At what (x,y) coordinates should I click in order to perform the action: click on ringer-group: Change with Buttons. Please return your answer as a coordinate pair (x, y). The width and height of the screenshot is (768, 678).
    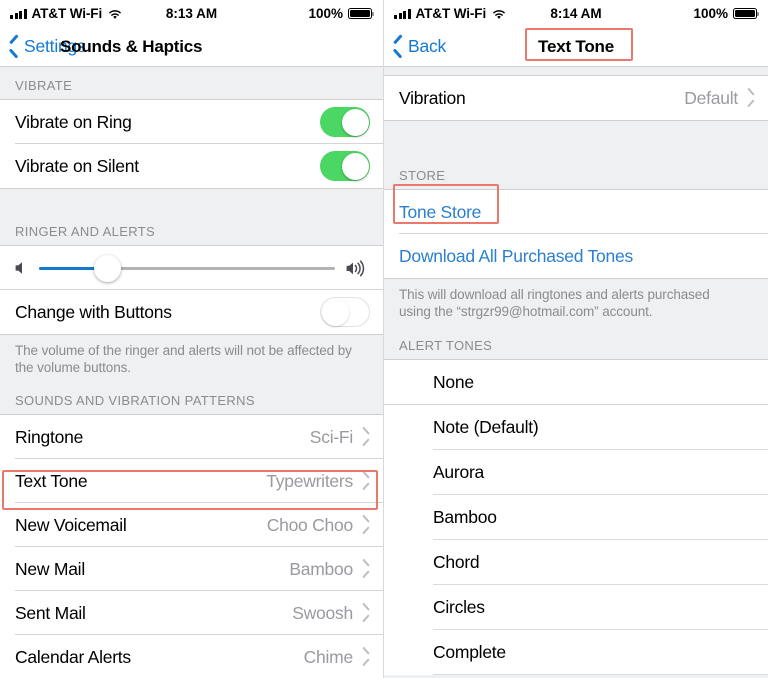
    Looking at the image, I should click on (191, 290).